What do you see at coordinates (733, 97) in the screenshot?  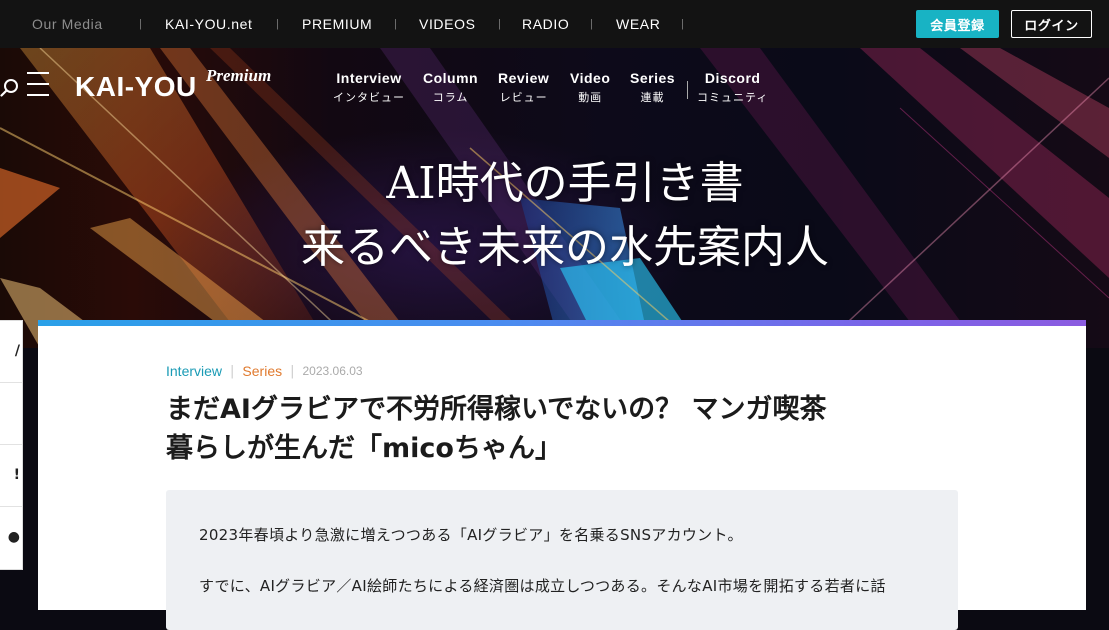 I see `nav-sublabel: コミュニティ` at bounding box center [733, 97].